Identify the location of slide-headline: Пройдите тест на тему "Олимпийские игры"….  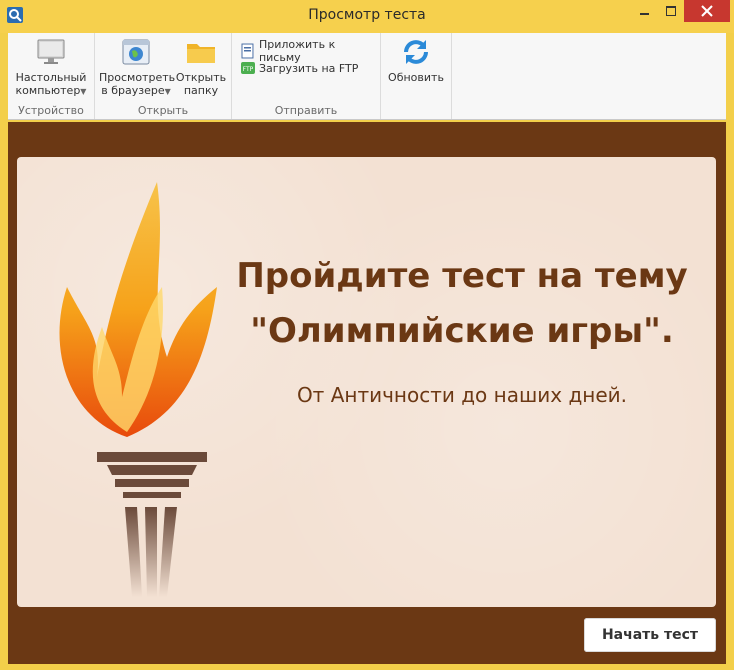
(462, 304).